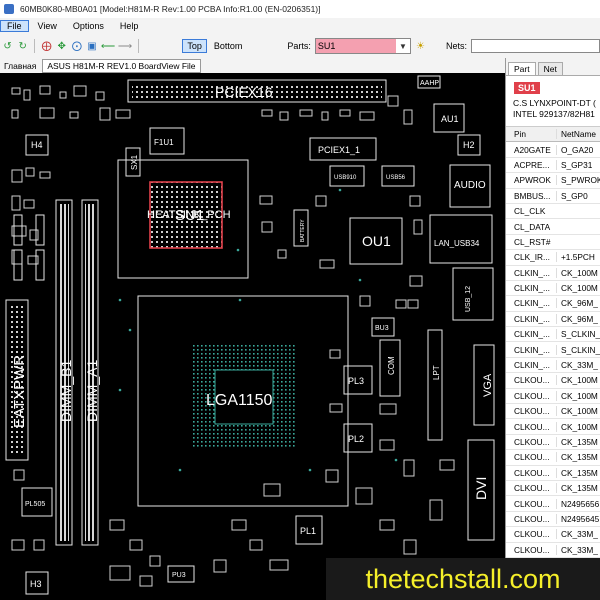  What do you see at coordinates (194, 46) in the screenshot?
I see `top-side-button: Top` at bounding box center [194, 46].